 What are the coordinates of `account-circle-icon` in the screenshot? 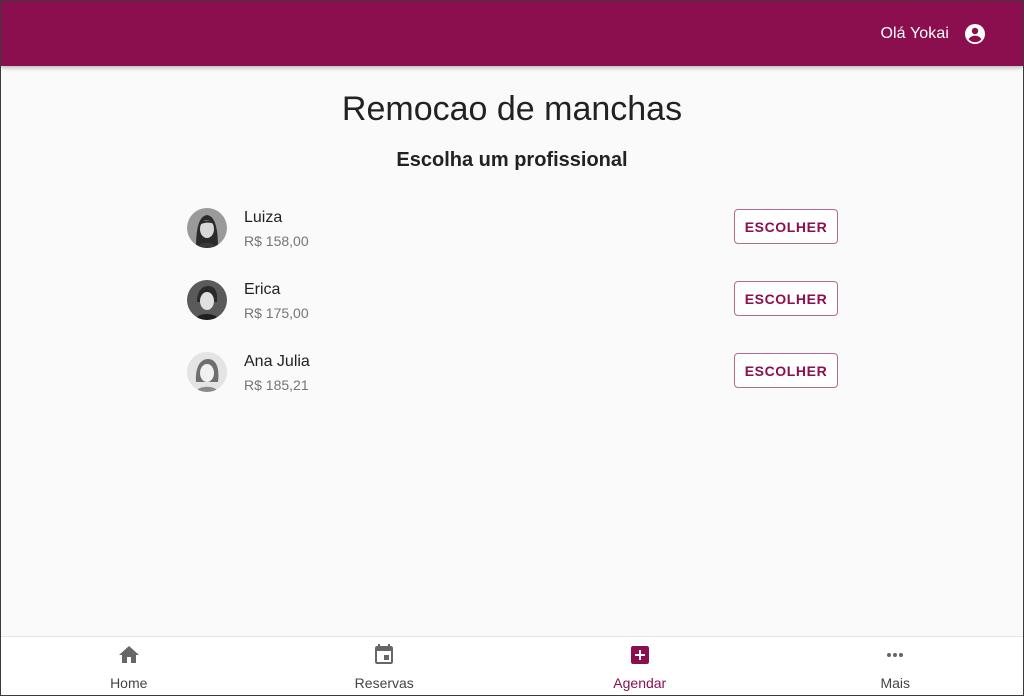 It's located at (975, 34).